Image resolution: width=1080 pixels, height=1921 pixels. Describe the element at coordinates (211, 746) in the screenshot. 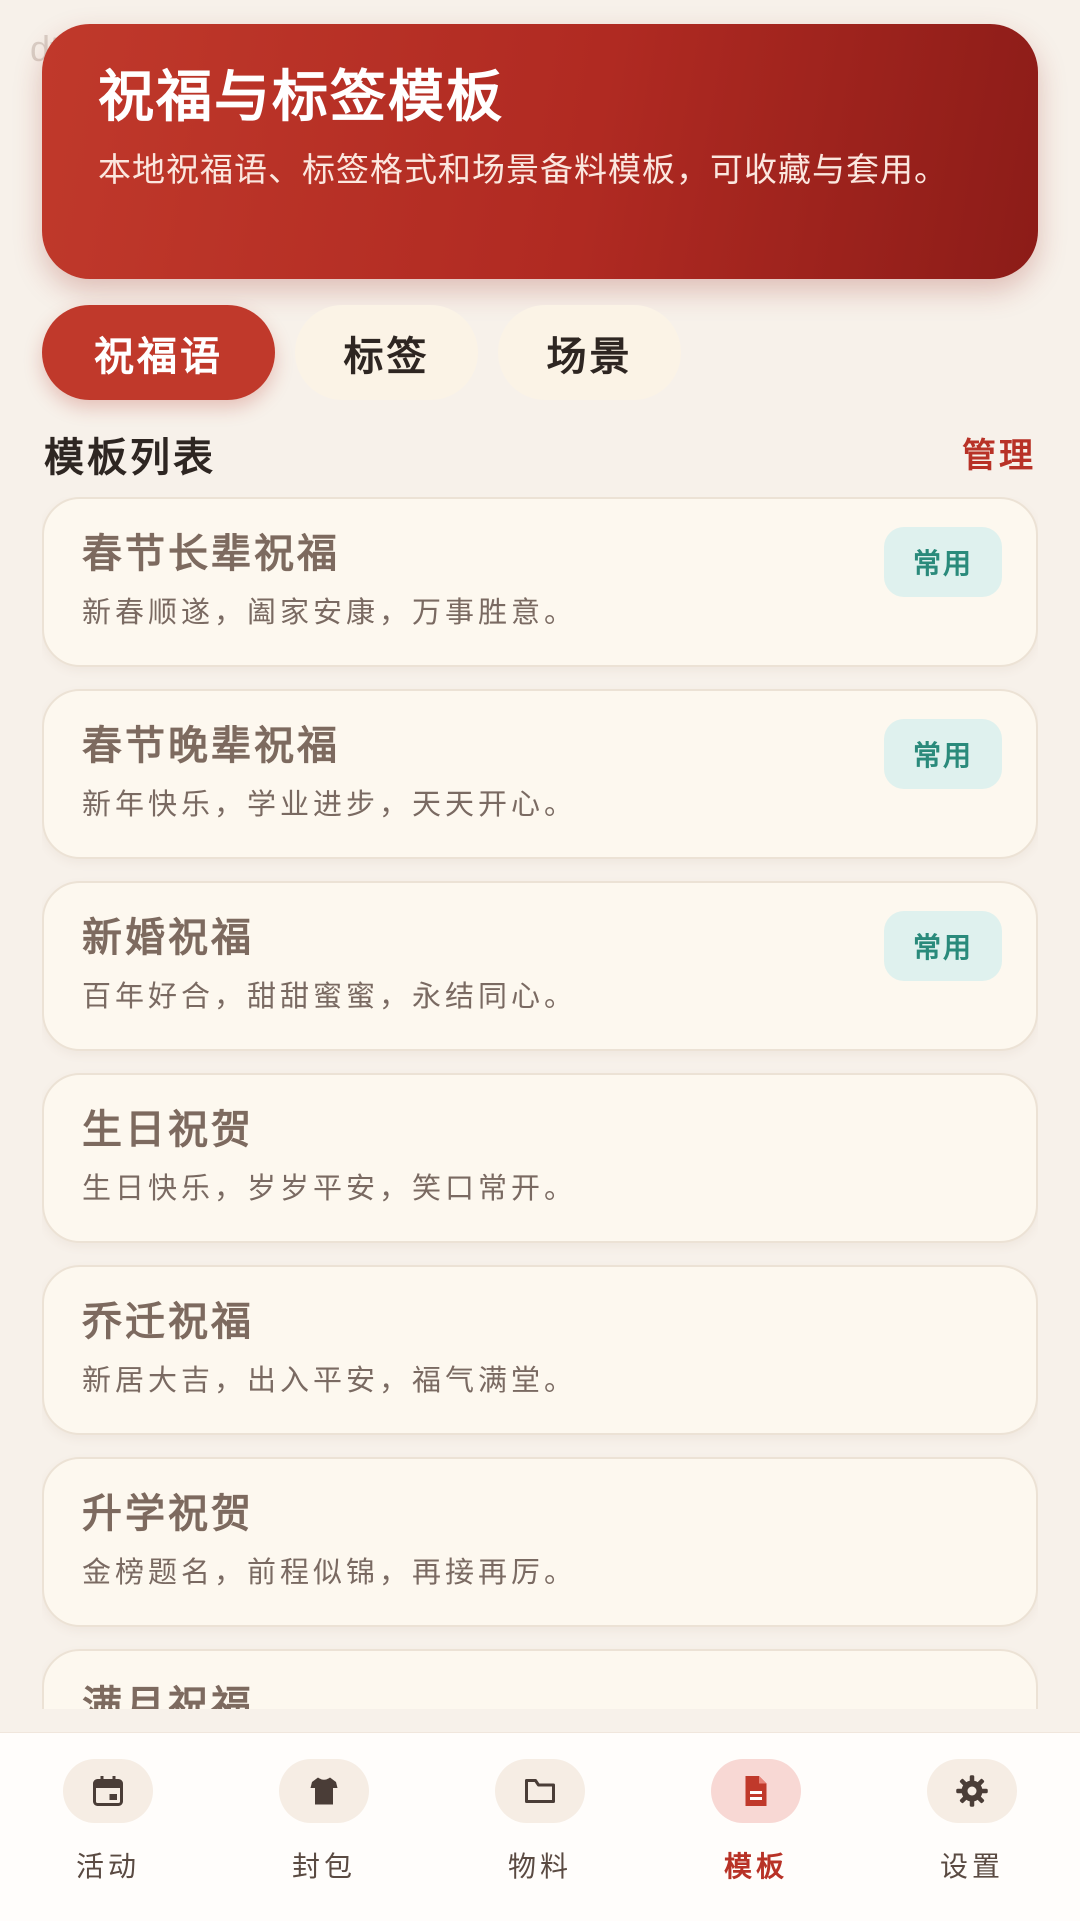

I see `template-title: 春节晚辈祝福` at that location.